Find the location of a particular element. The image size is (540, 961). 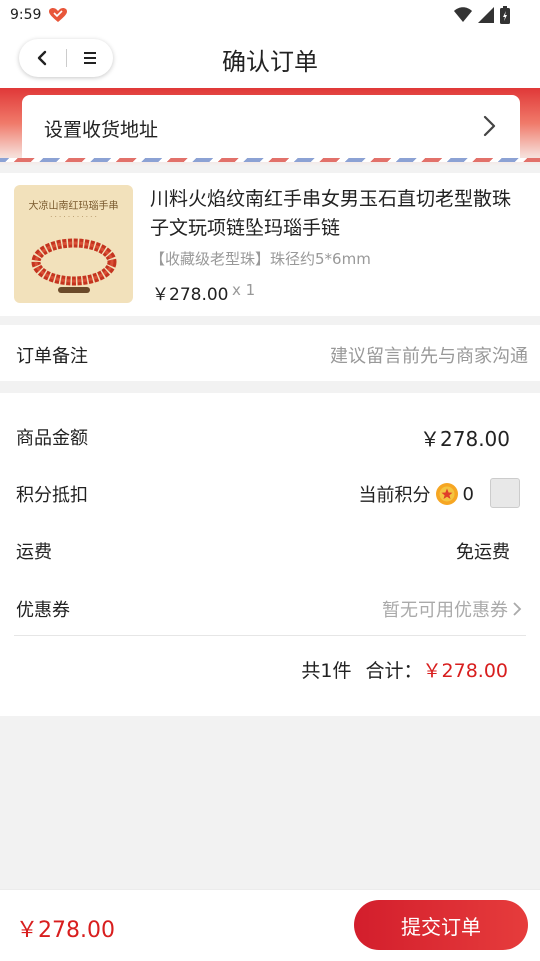

bottom-bar: ￥278.00 提交订单 is located at coordinates (270, 925).